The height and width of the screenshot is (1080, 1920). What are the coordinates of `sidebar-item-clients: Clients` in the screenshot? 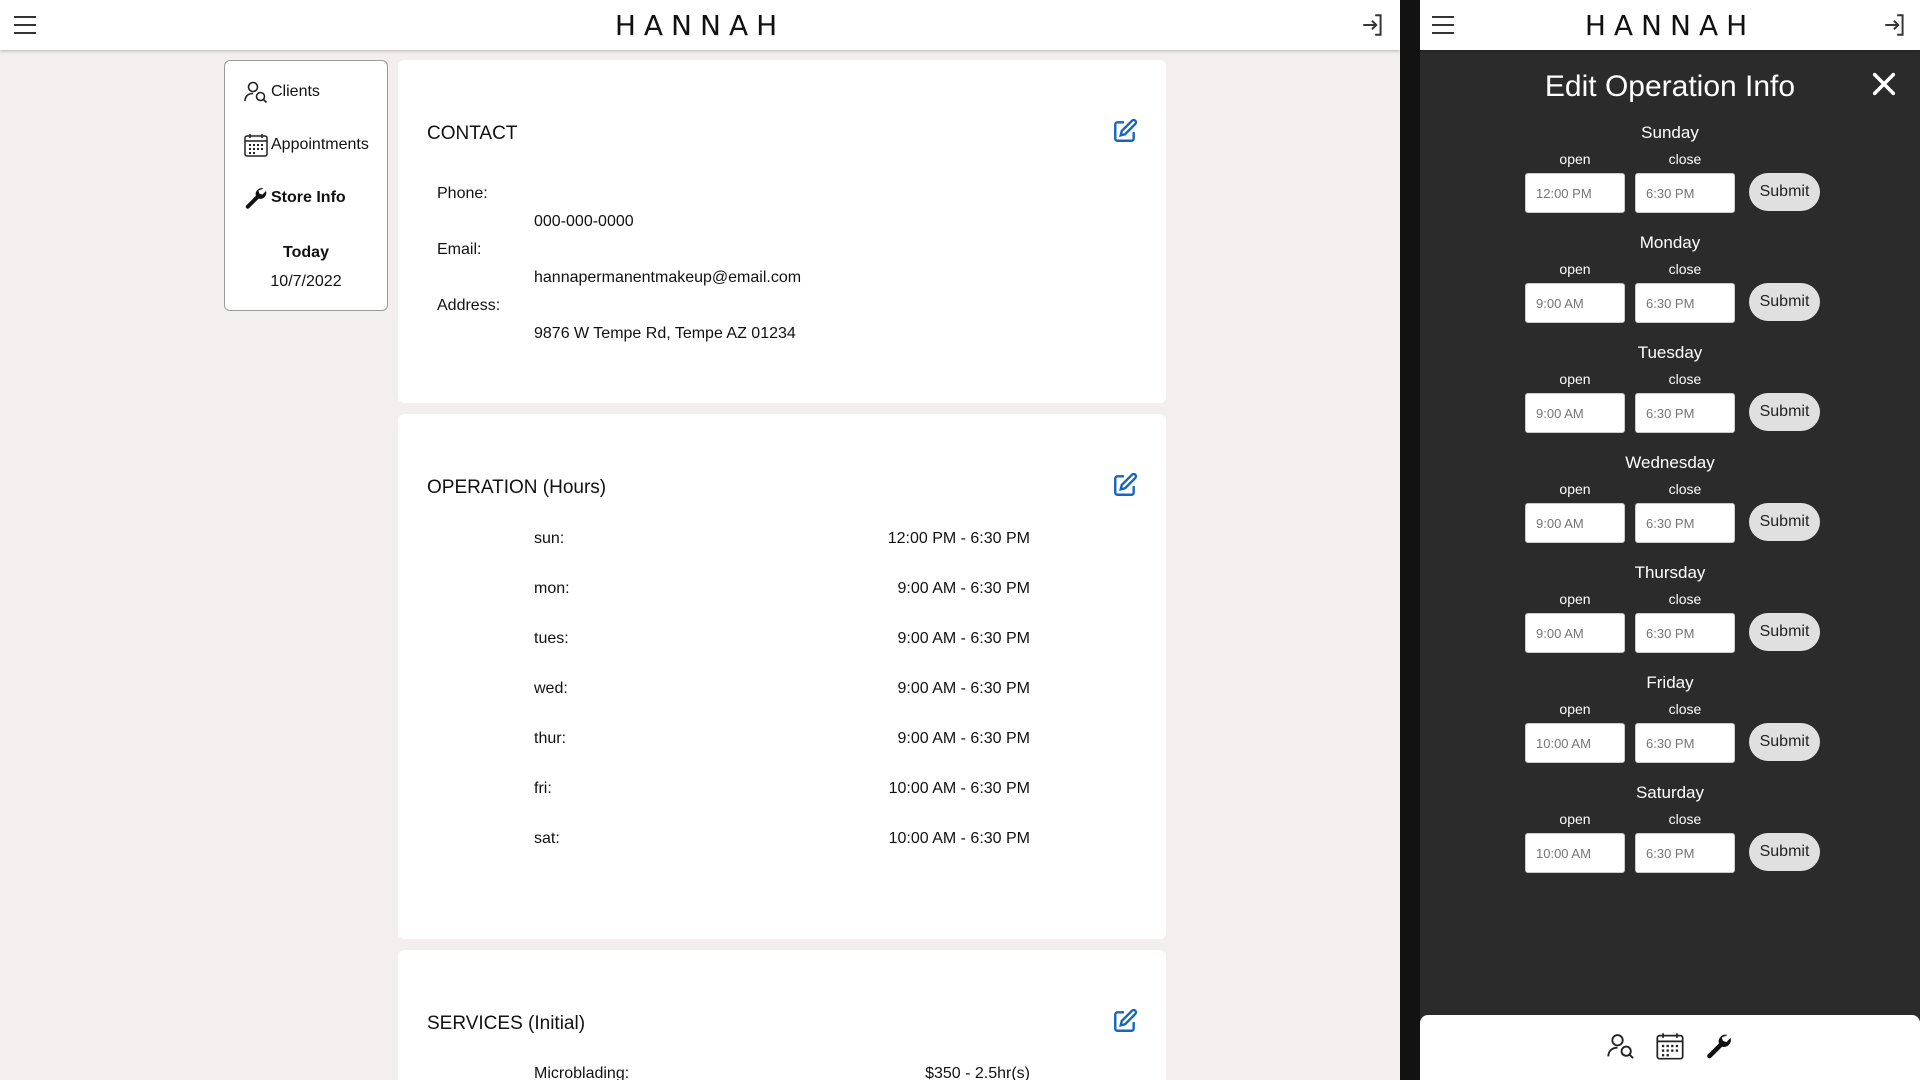 It's located at (281, 92).